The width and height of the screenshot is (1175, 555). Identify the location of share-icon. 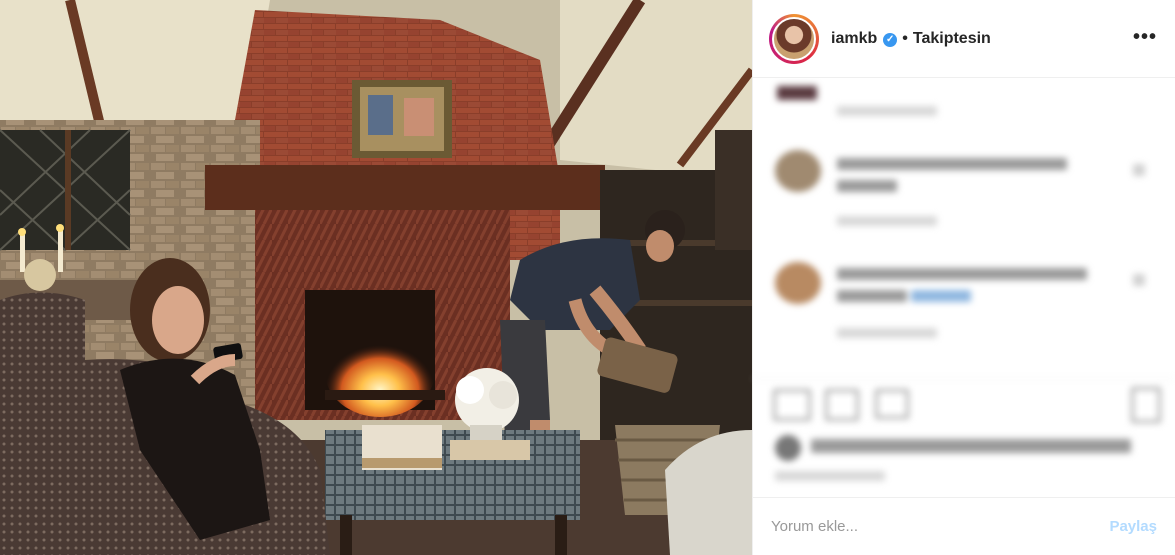
(892, 404).